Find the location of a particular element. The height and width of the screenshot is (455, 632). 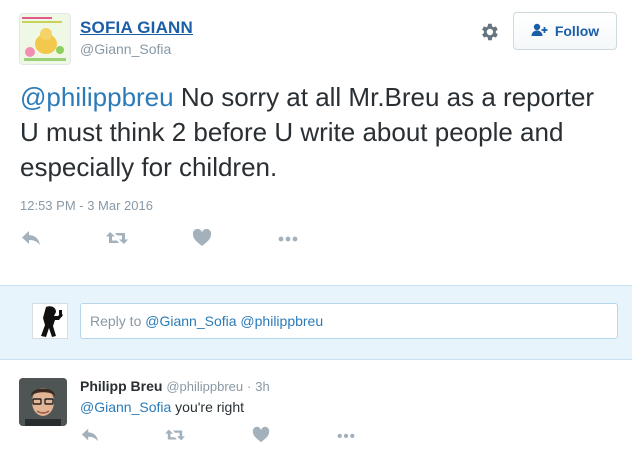

reply-input: Reply to @Giann_Sofia @philippbreu is located at coordinates (349, 321).